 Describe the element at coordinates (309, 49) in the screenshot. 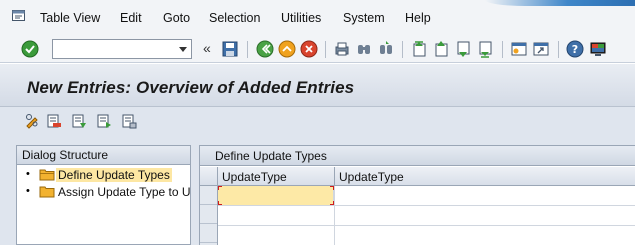

I see `cancel-icon` at that location.